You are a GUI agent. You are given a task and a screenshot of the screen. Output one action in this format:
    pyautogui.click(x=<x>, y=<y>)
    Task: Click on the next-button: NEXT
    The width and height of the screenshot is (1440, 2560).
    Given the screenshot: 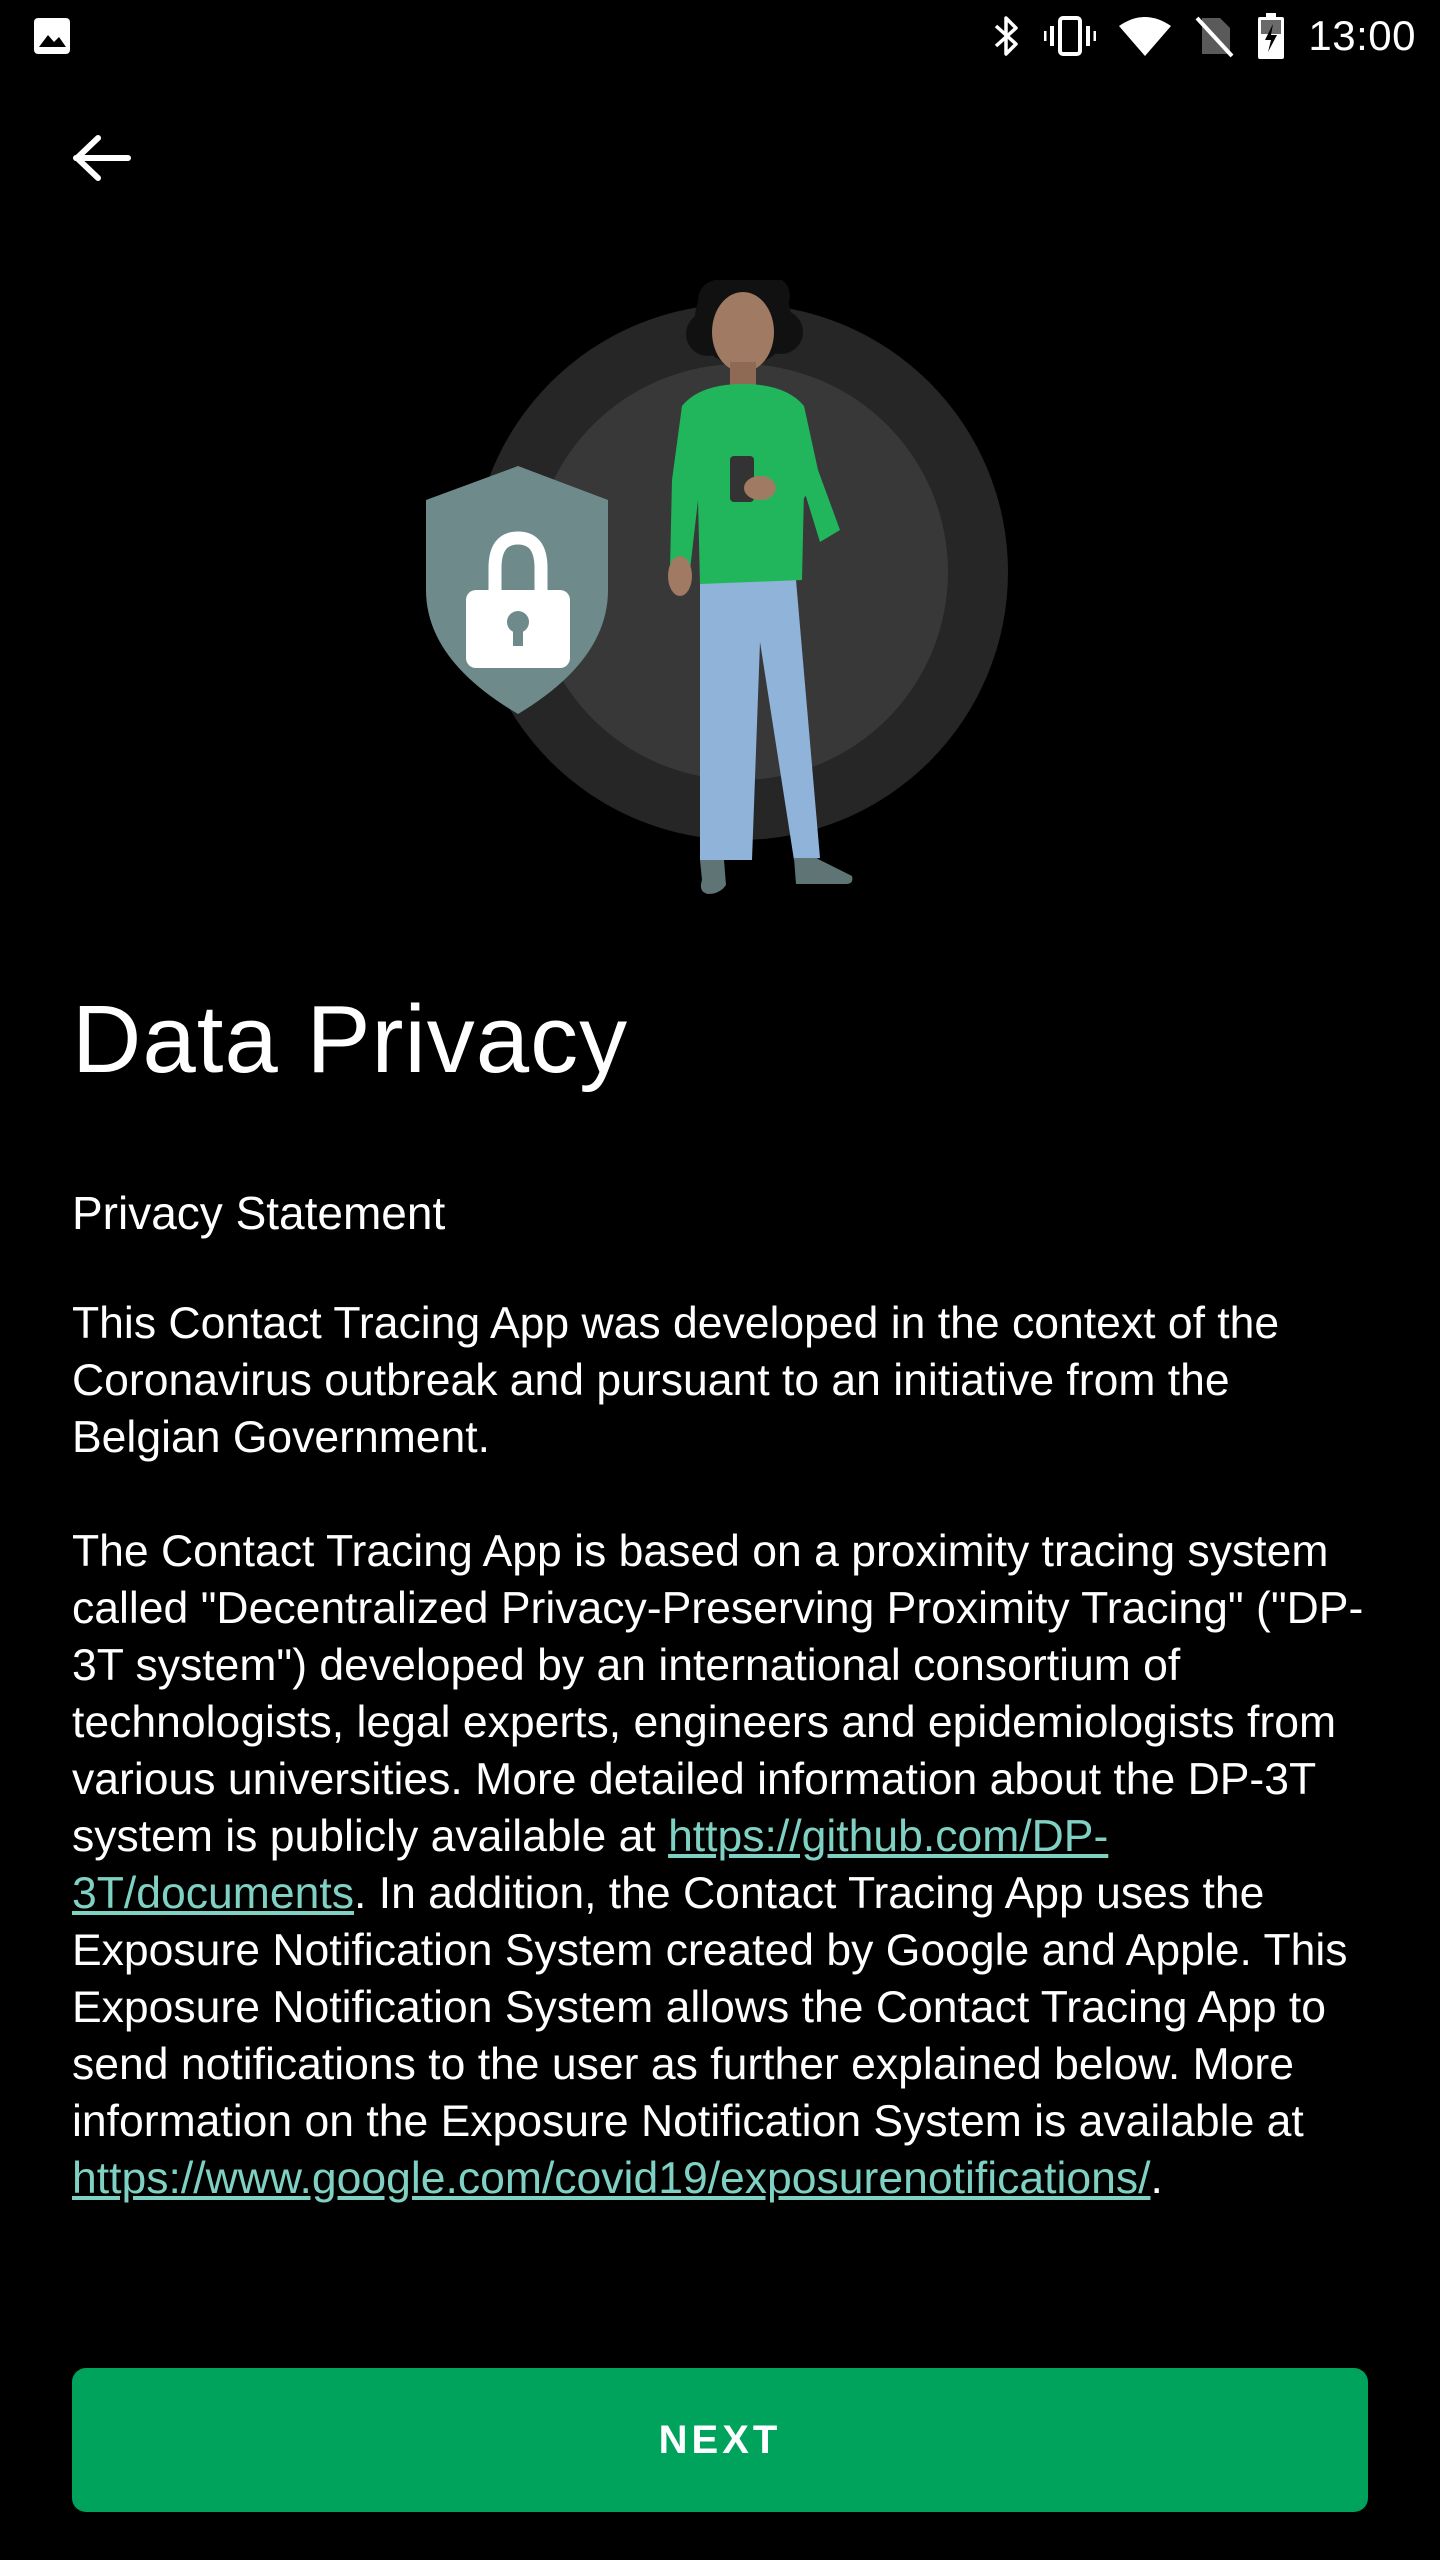 What is the action you would take?
    pyautogui.click(x=720, y=2440)
    